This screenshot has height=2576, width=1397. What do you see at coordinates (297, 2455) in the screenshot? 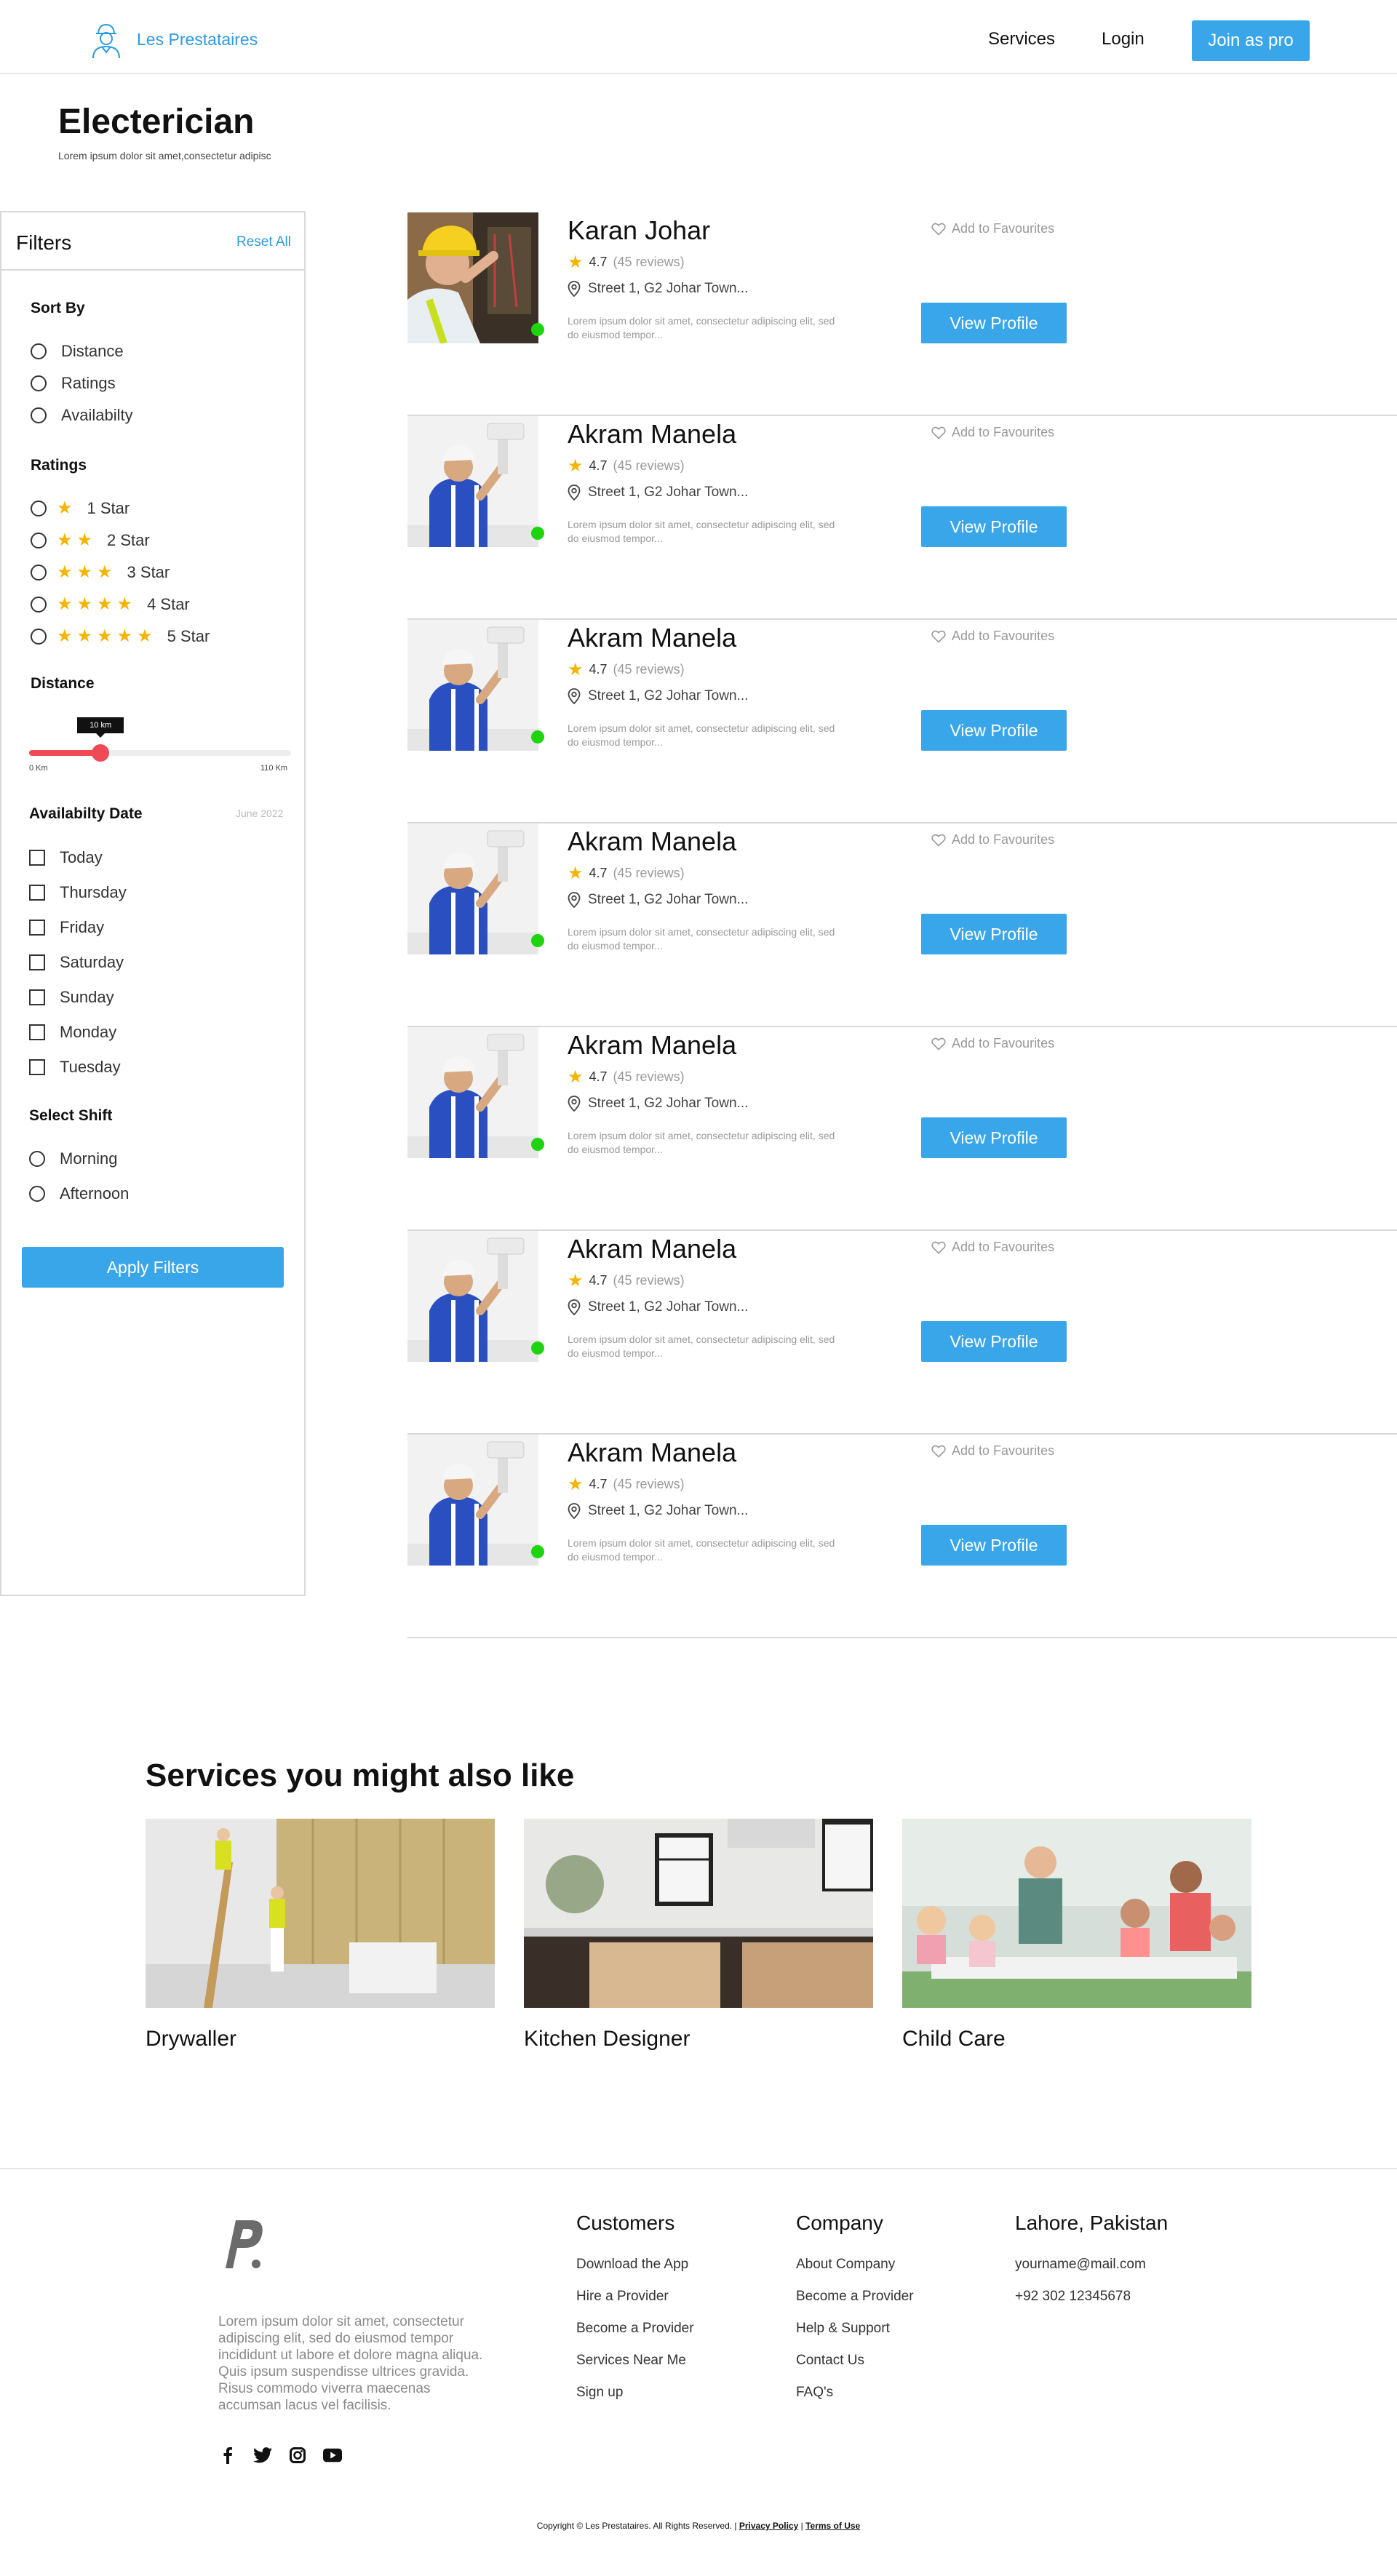
I see `instagram-icon` at bounding box center [297, 2455].